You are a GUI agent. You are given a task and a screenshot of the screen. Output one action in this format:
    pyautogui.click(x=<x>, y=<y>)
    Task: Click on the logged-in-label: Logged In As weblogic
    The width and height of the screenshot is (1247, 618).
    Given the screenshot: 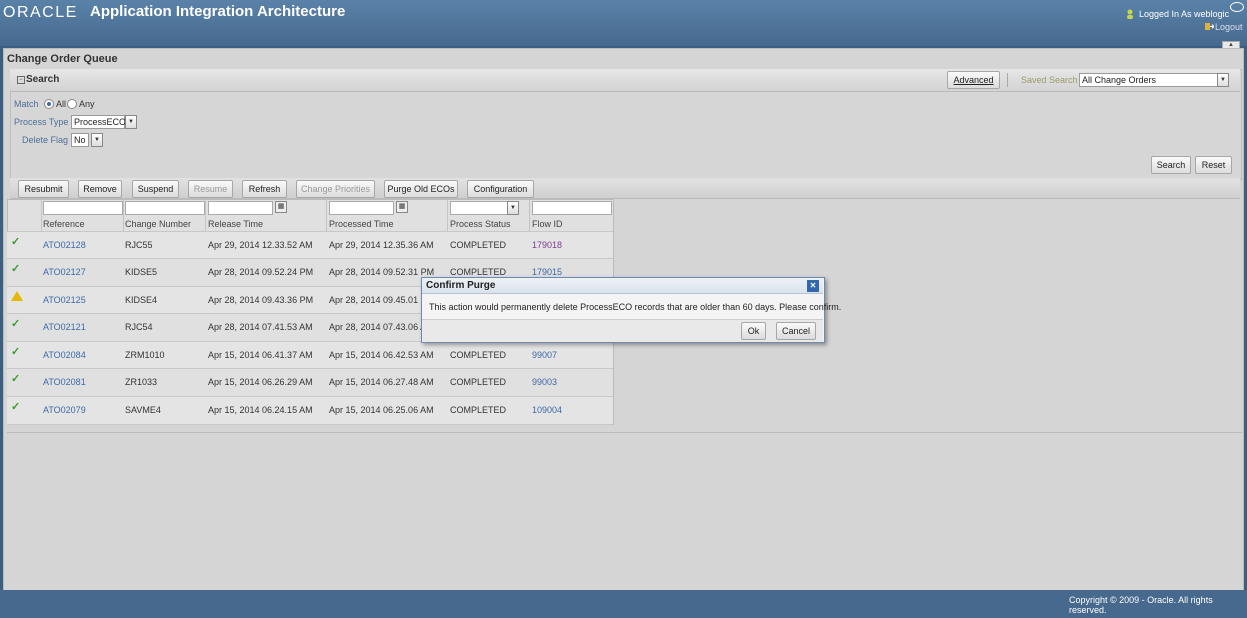 What is the action you would take?
    pyautogui.click(x=1184, y=14)
    